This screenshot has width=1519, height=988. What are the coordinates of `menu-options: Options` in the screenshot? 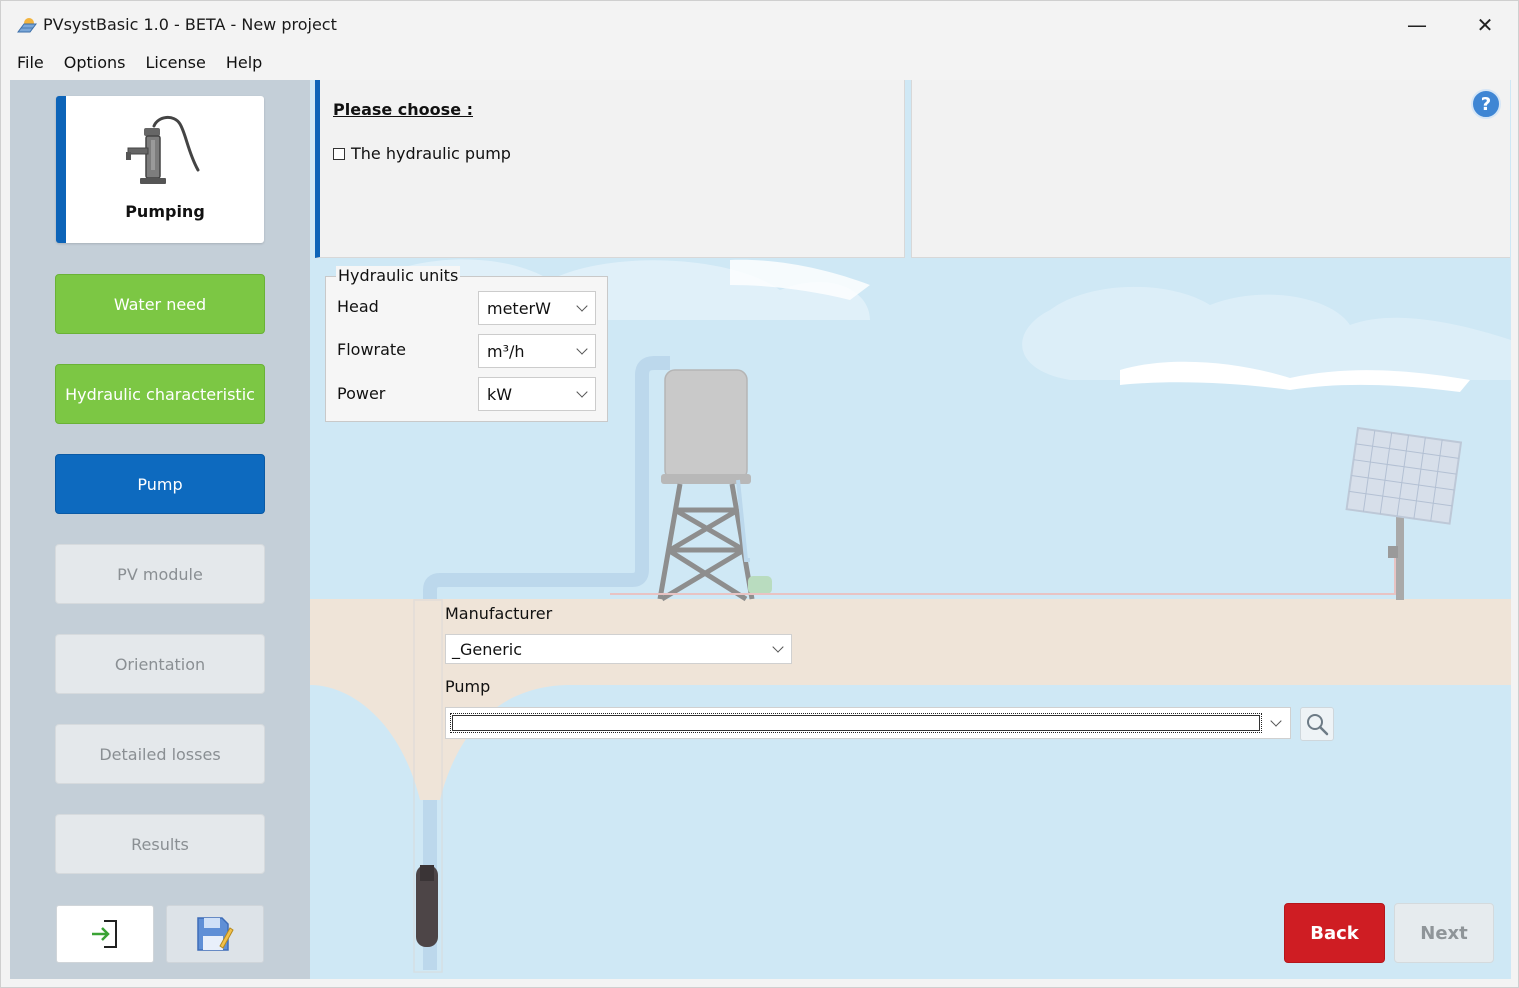 It's located at (95, 64).